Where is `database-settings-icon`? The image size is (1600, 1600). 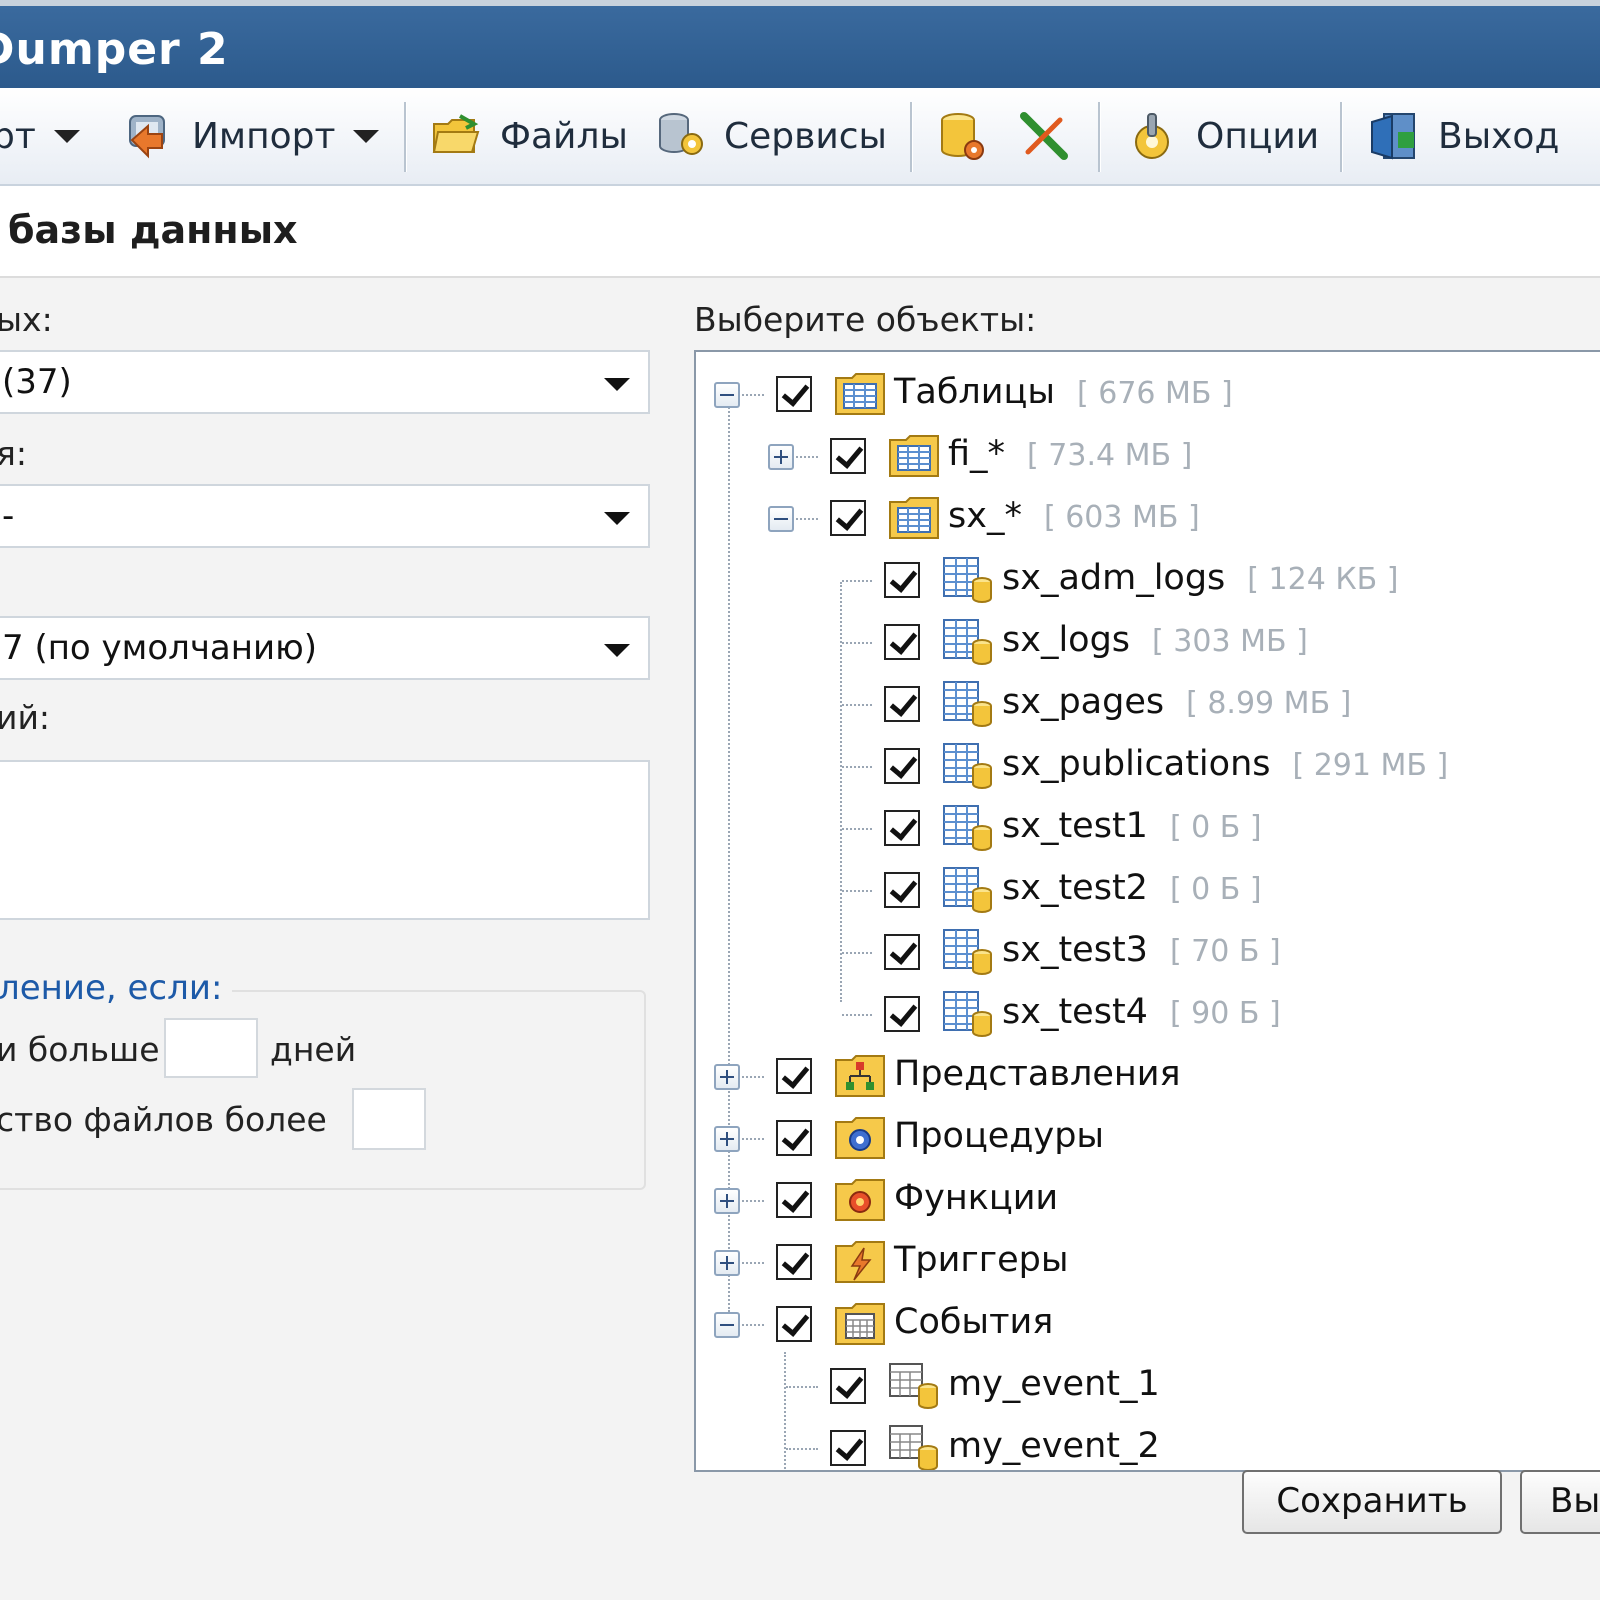
database-settings-icon is located at coordinates (962, 136).